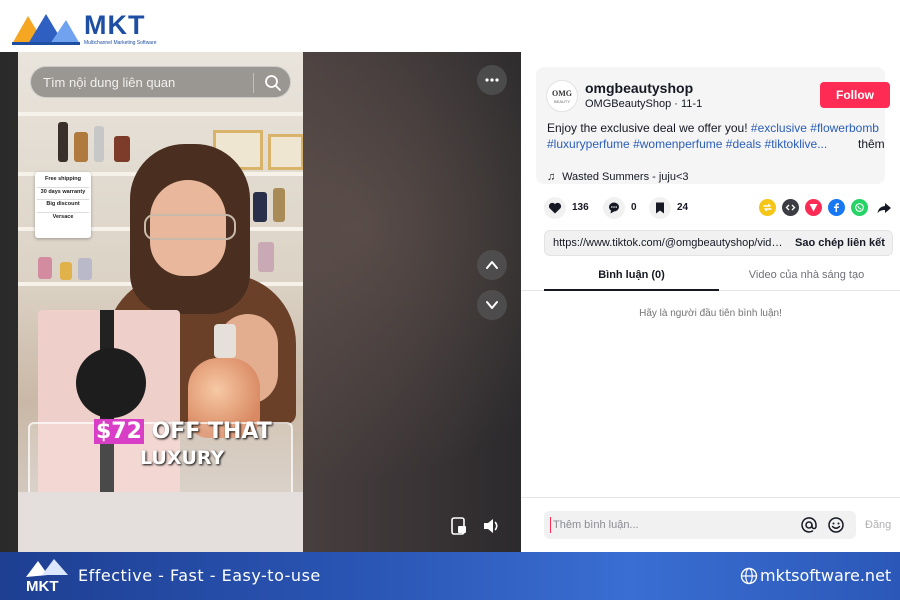 Image resolution: width=900 pixels, height=600 pixels. I want to click on previous-video-button, so click(492, 265).